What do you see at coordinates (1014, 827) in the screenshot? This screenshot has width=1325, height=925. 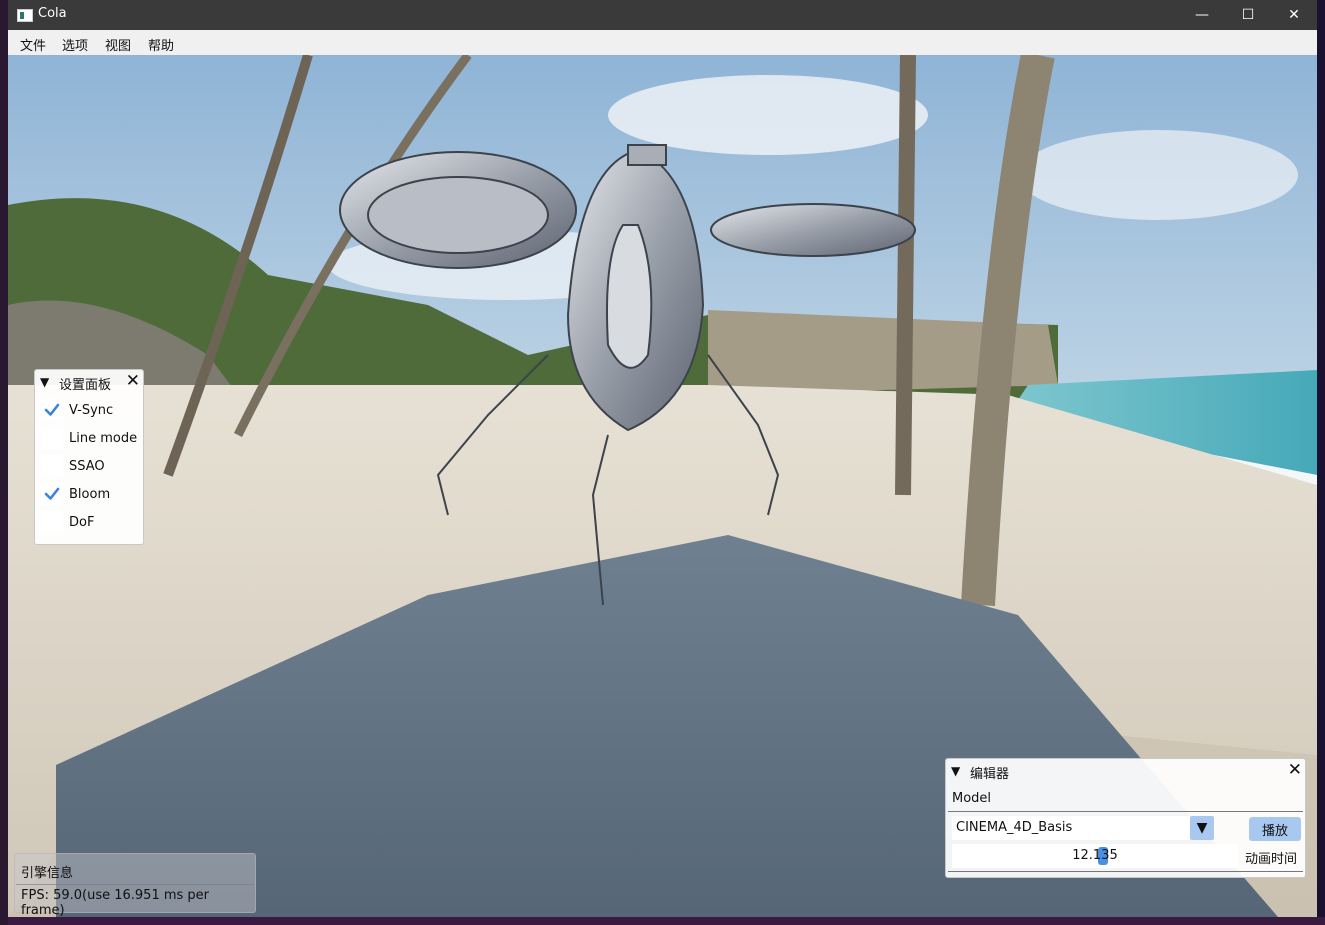 I see `model-dropdown-value: CINEMA_4D_Basis` at bounding box center [1014, 827].